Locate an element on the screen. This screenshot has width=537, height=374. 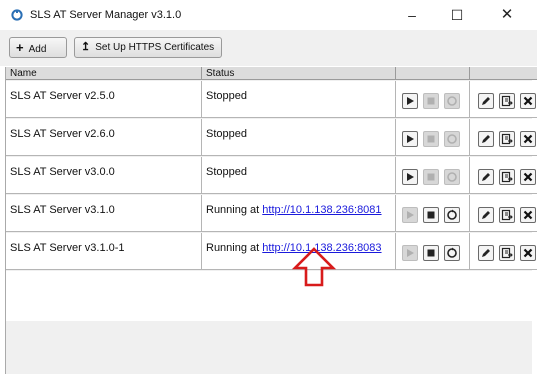
close-button: ✕ is located at coordinates (507, 15).